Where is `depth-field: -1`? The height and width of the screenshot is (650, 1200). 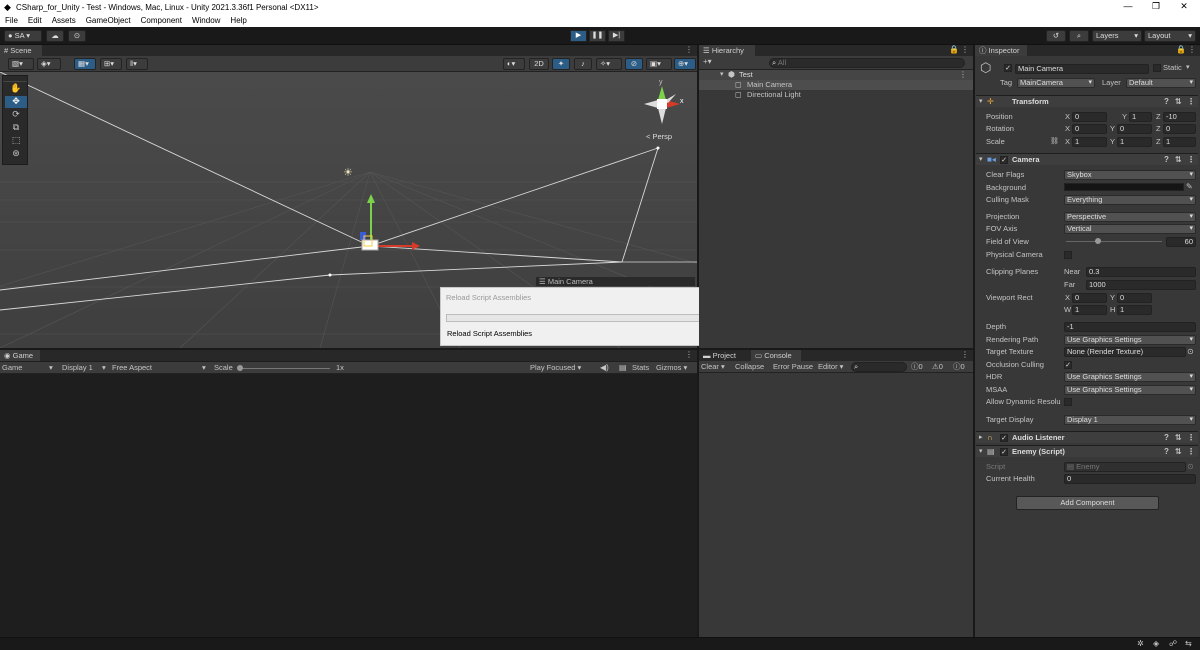 depth-field: -1 is located at coordinates (1130, 327).